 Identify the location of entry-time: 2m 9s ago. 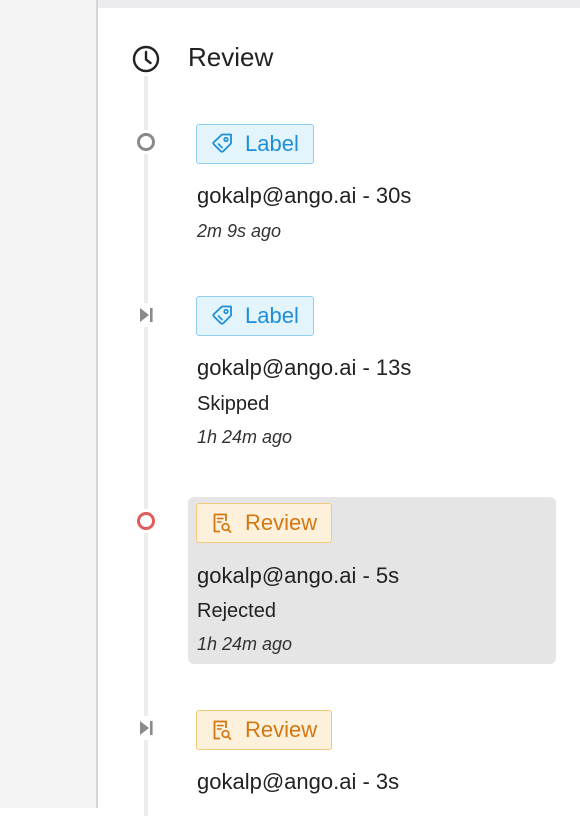
(239, 231).